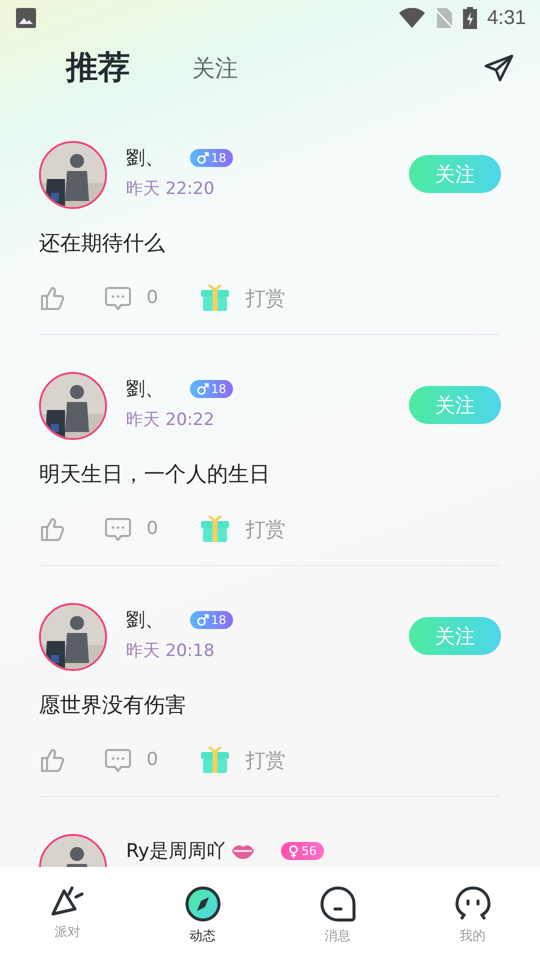  Describe the element at coordinates (444, 18) in the screenshot. I see `no-sim-icon` at that location.